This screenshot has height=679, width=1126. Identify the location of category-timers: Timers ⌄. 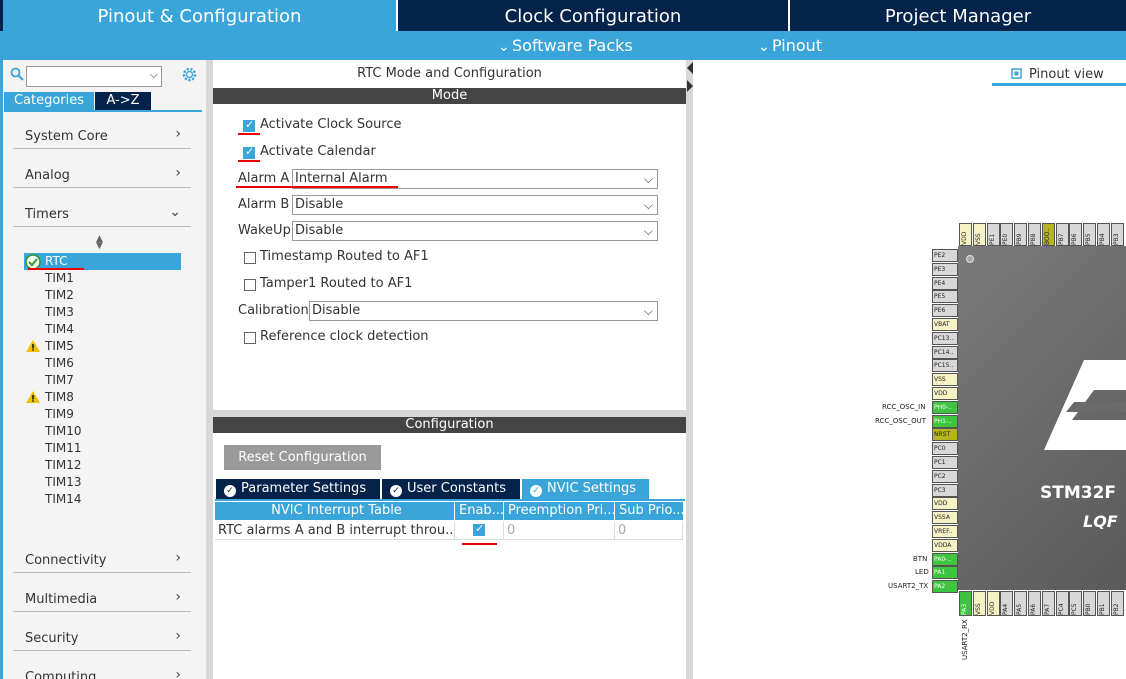
(102, 215).